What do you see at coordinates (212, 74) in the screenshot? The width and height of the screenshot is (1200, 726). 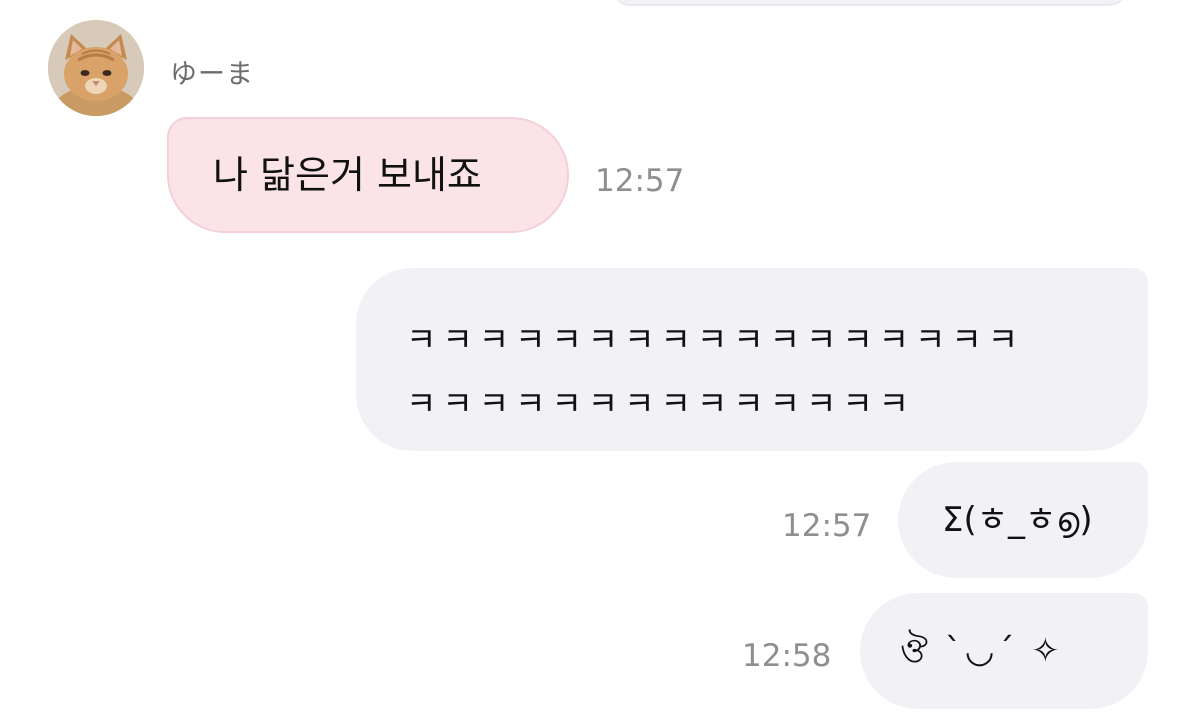 I see `sender-name: ゆーま` at bounding box center [212, 74].